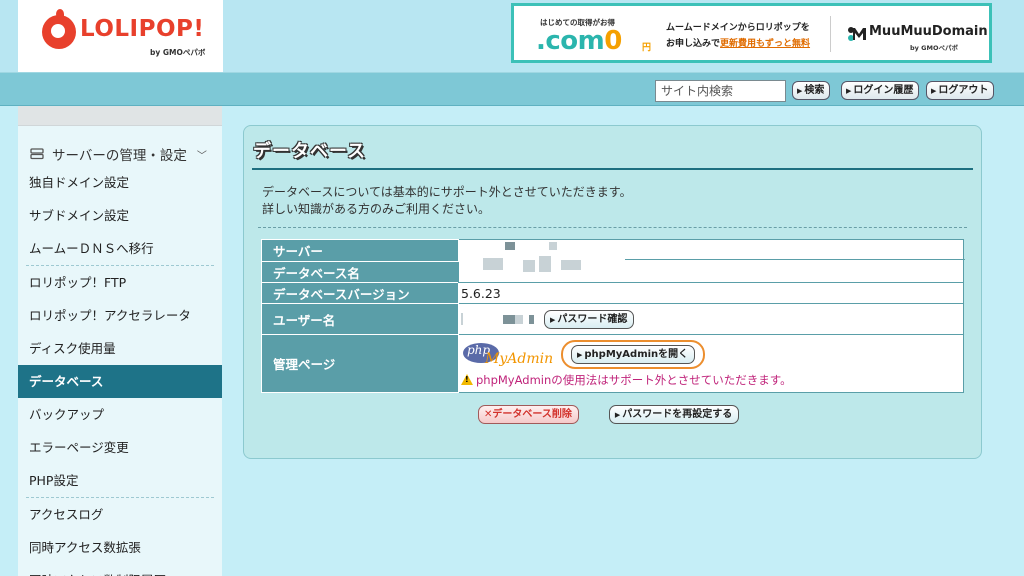 The image size is (1024, 576). I want to click on intro-line-2: 詳しい知識がある方のみご利用ください。, so click(376, 209).